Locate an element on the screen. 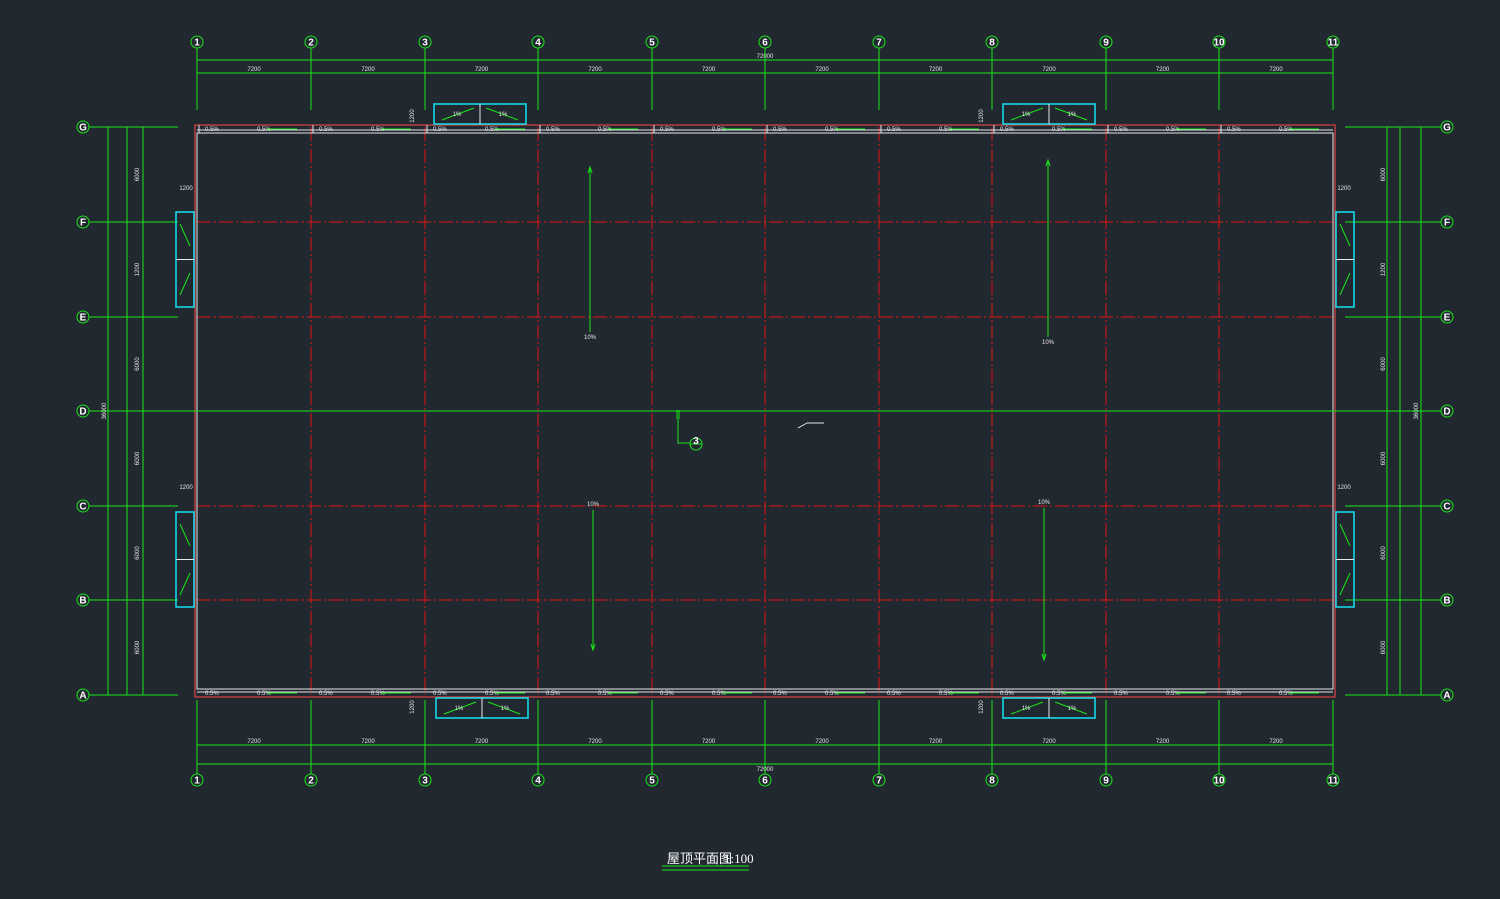  hatch-bottom-right-slope: 1% is located at coordinates (1072, 709).